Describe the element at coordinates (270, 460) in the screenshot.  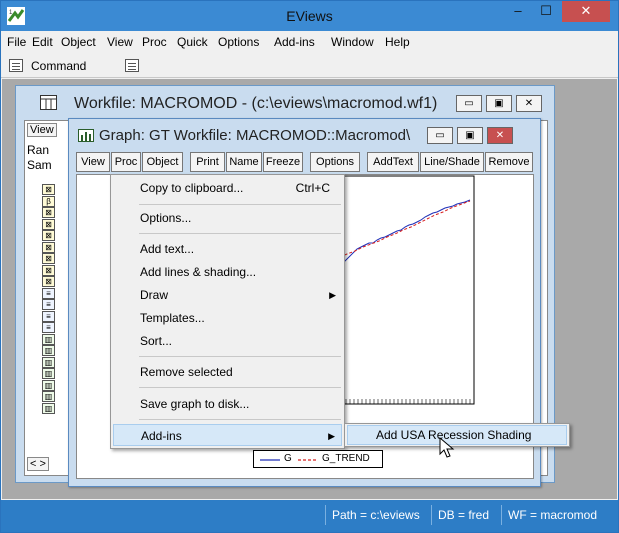
I see `legend-g-swatch` at that location.